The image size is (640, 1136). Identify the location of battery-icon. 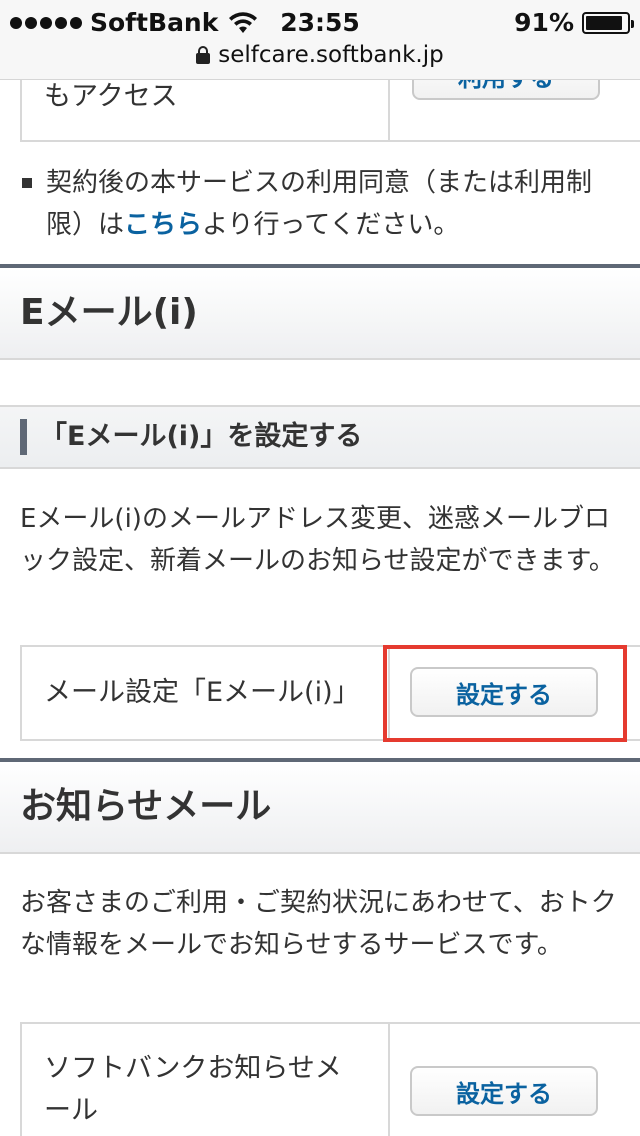
(608, 22).